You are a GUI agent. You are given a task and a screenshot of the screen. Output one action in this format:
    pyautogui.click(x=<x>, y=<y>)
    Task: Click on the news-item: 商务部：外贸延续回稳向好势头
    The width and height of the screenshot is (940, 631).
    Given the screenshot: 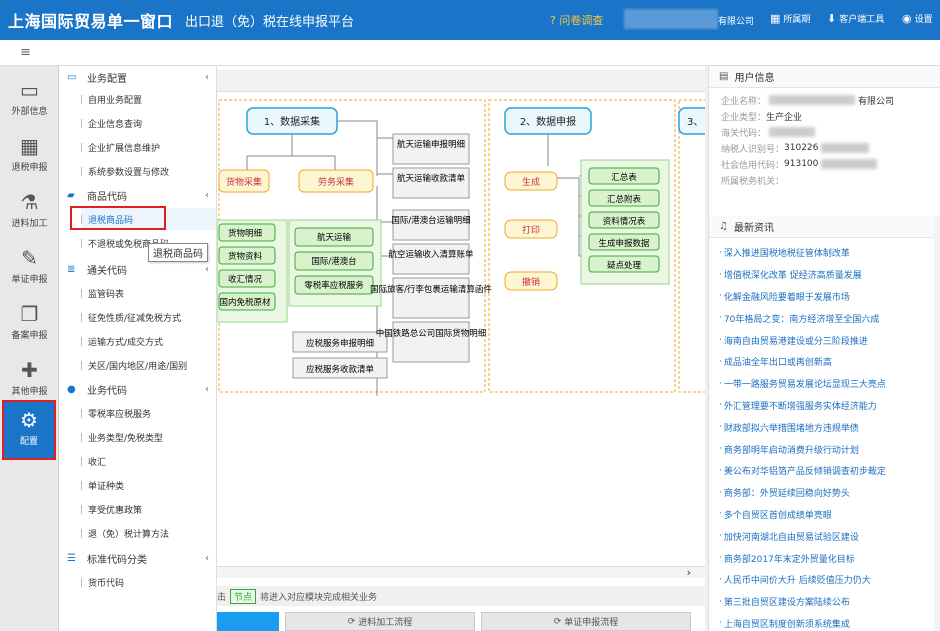 What is the action you would take?
    pyautogui.click(x=829, y=493)
    